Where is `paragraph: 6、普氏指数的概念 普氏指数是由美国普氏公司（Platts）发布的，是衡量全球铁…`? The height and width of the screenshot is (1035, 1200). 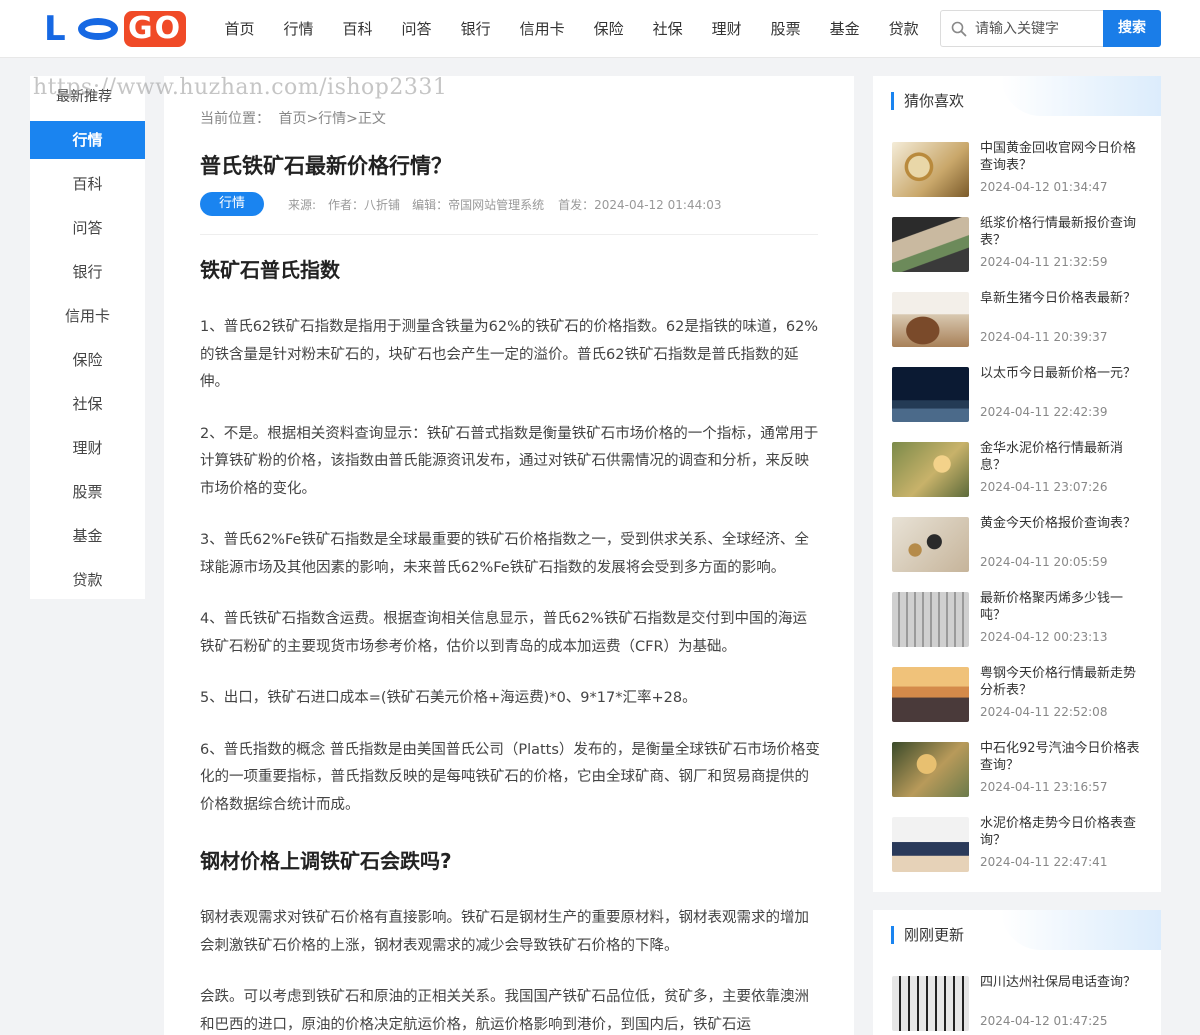 paragraph: 6、普氏指数的概念 普氏指数是由美国普氏公司（Platts）发布的，是衡量全球铁… is located at coordinates (510, 777).